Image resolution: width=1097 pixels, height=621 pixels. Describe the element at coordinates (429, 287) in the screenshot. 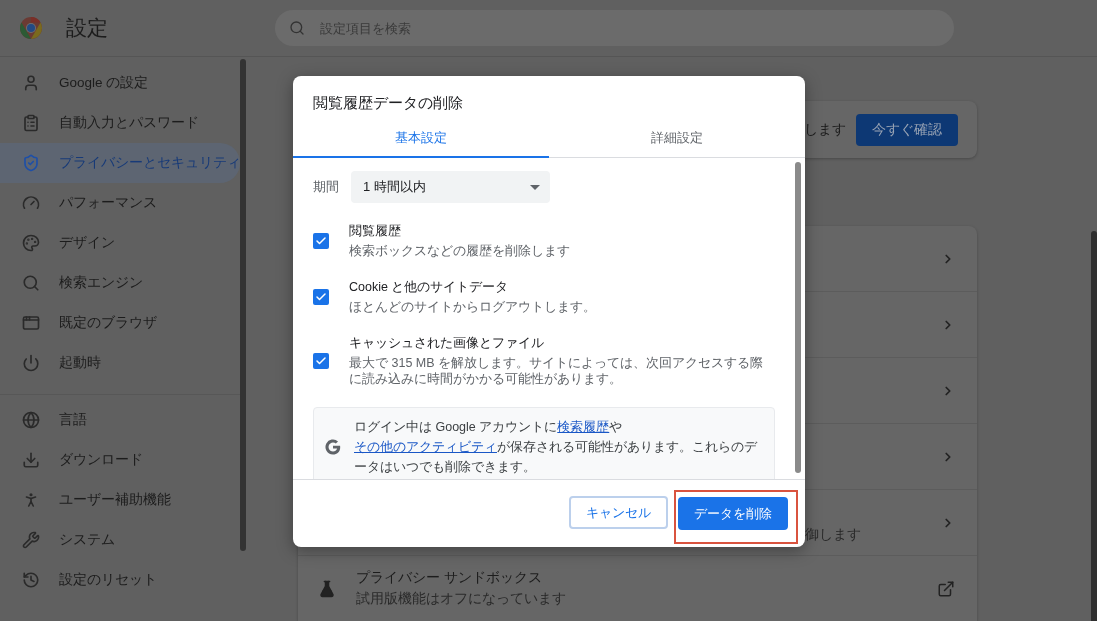

I see `option-title: Cookie と他のサイトデータ` at that location.